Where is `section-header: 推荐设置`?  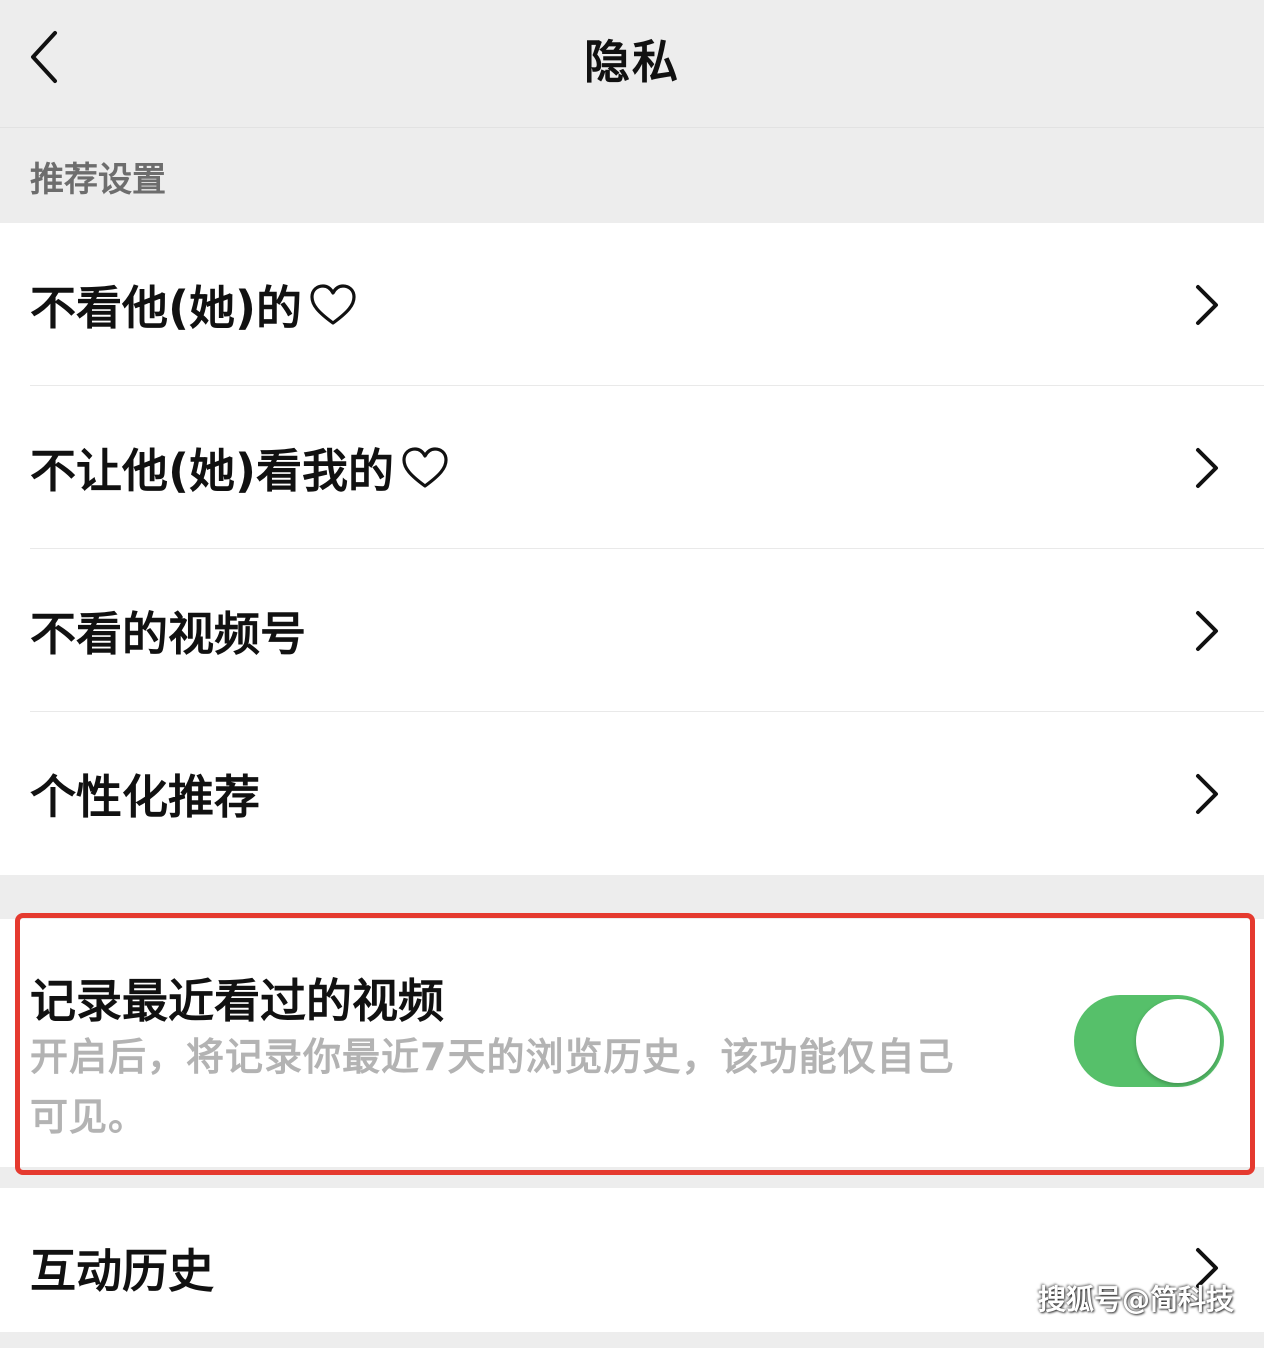
section-header: 推荐设置 is located at coordinates (98, 180).